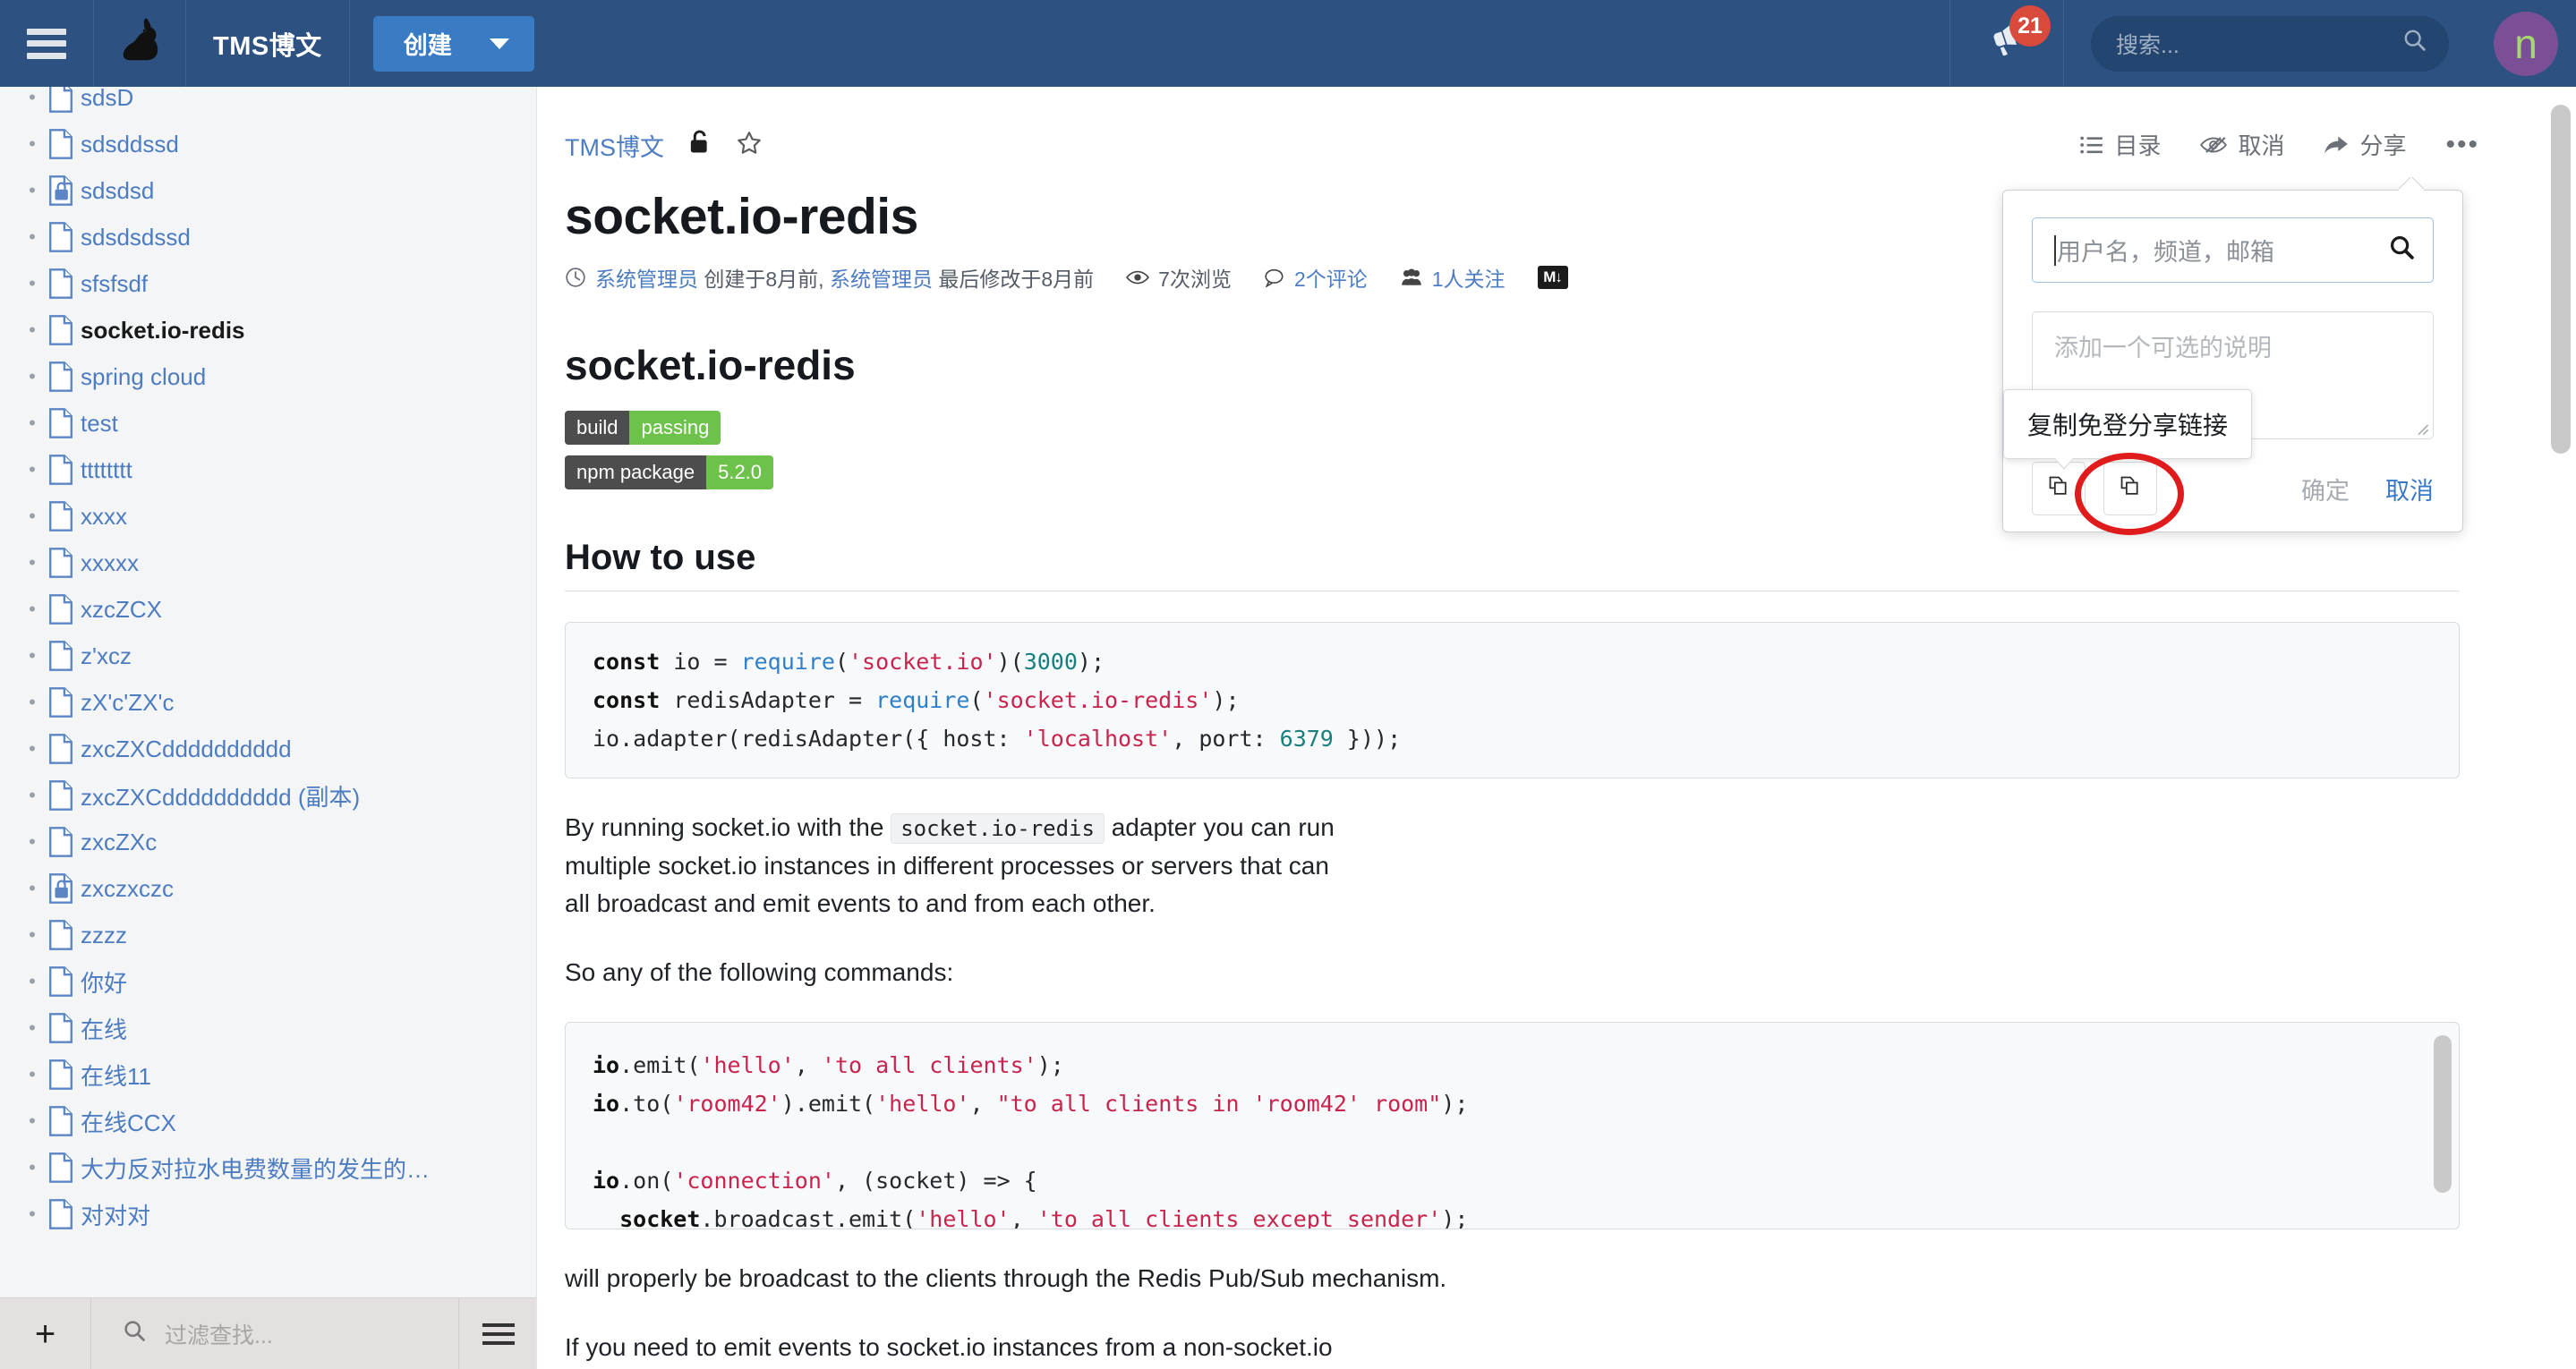 This screenshot has width=2576, height=1369. What do you see at coordinates (660, 1065) in the screenshot?
I see `code-text: .emit(` at bounding box center [660, 1065].